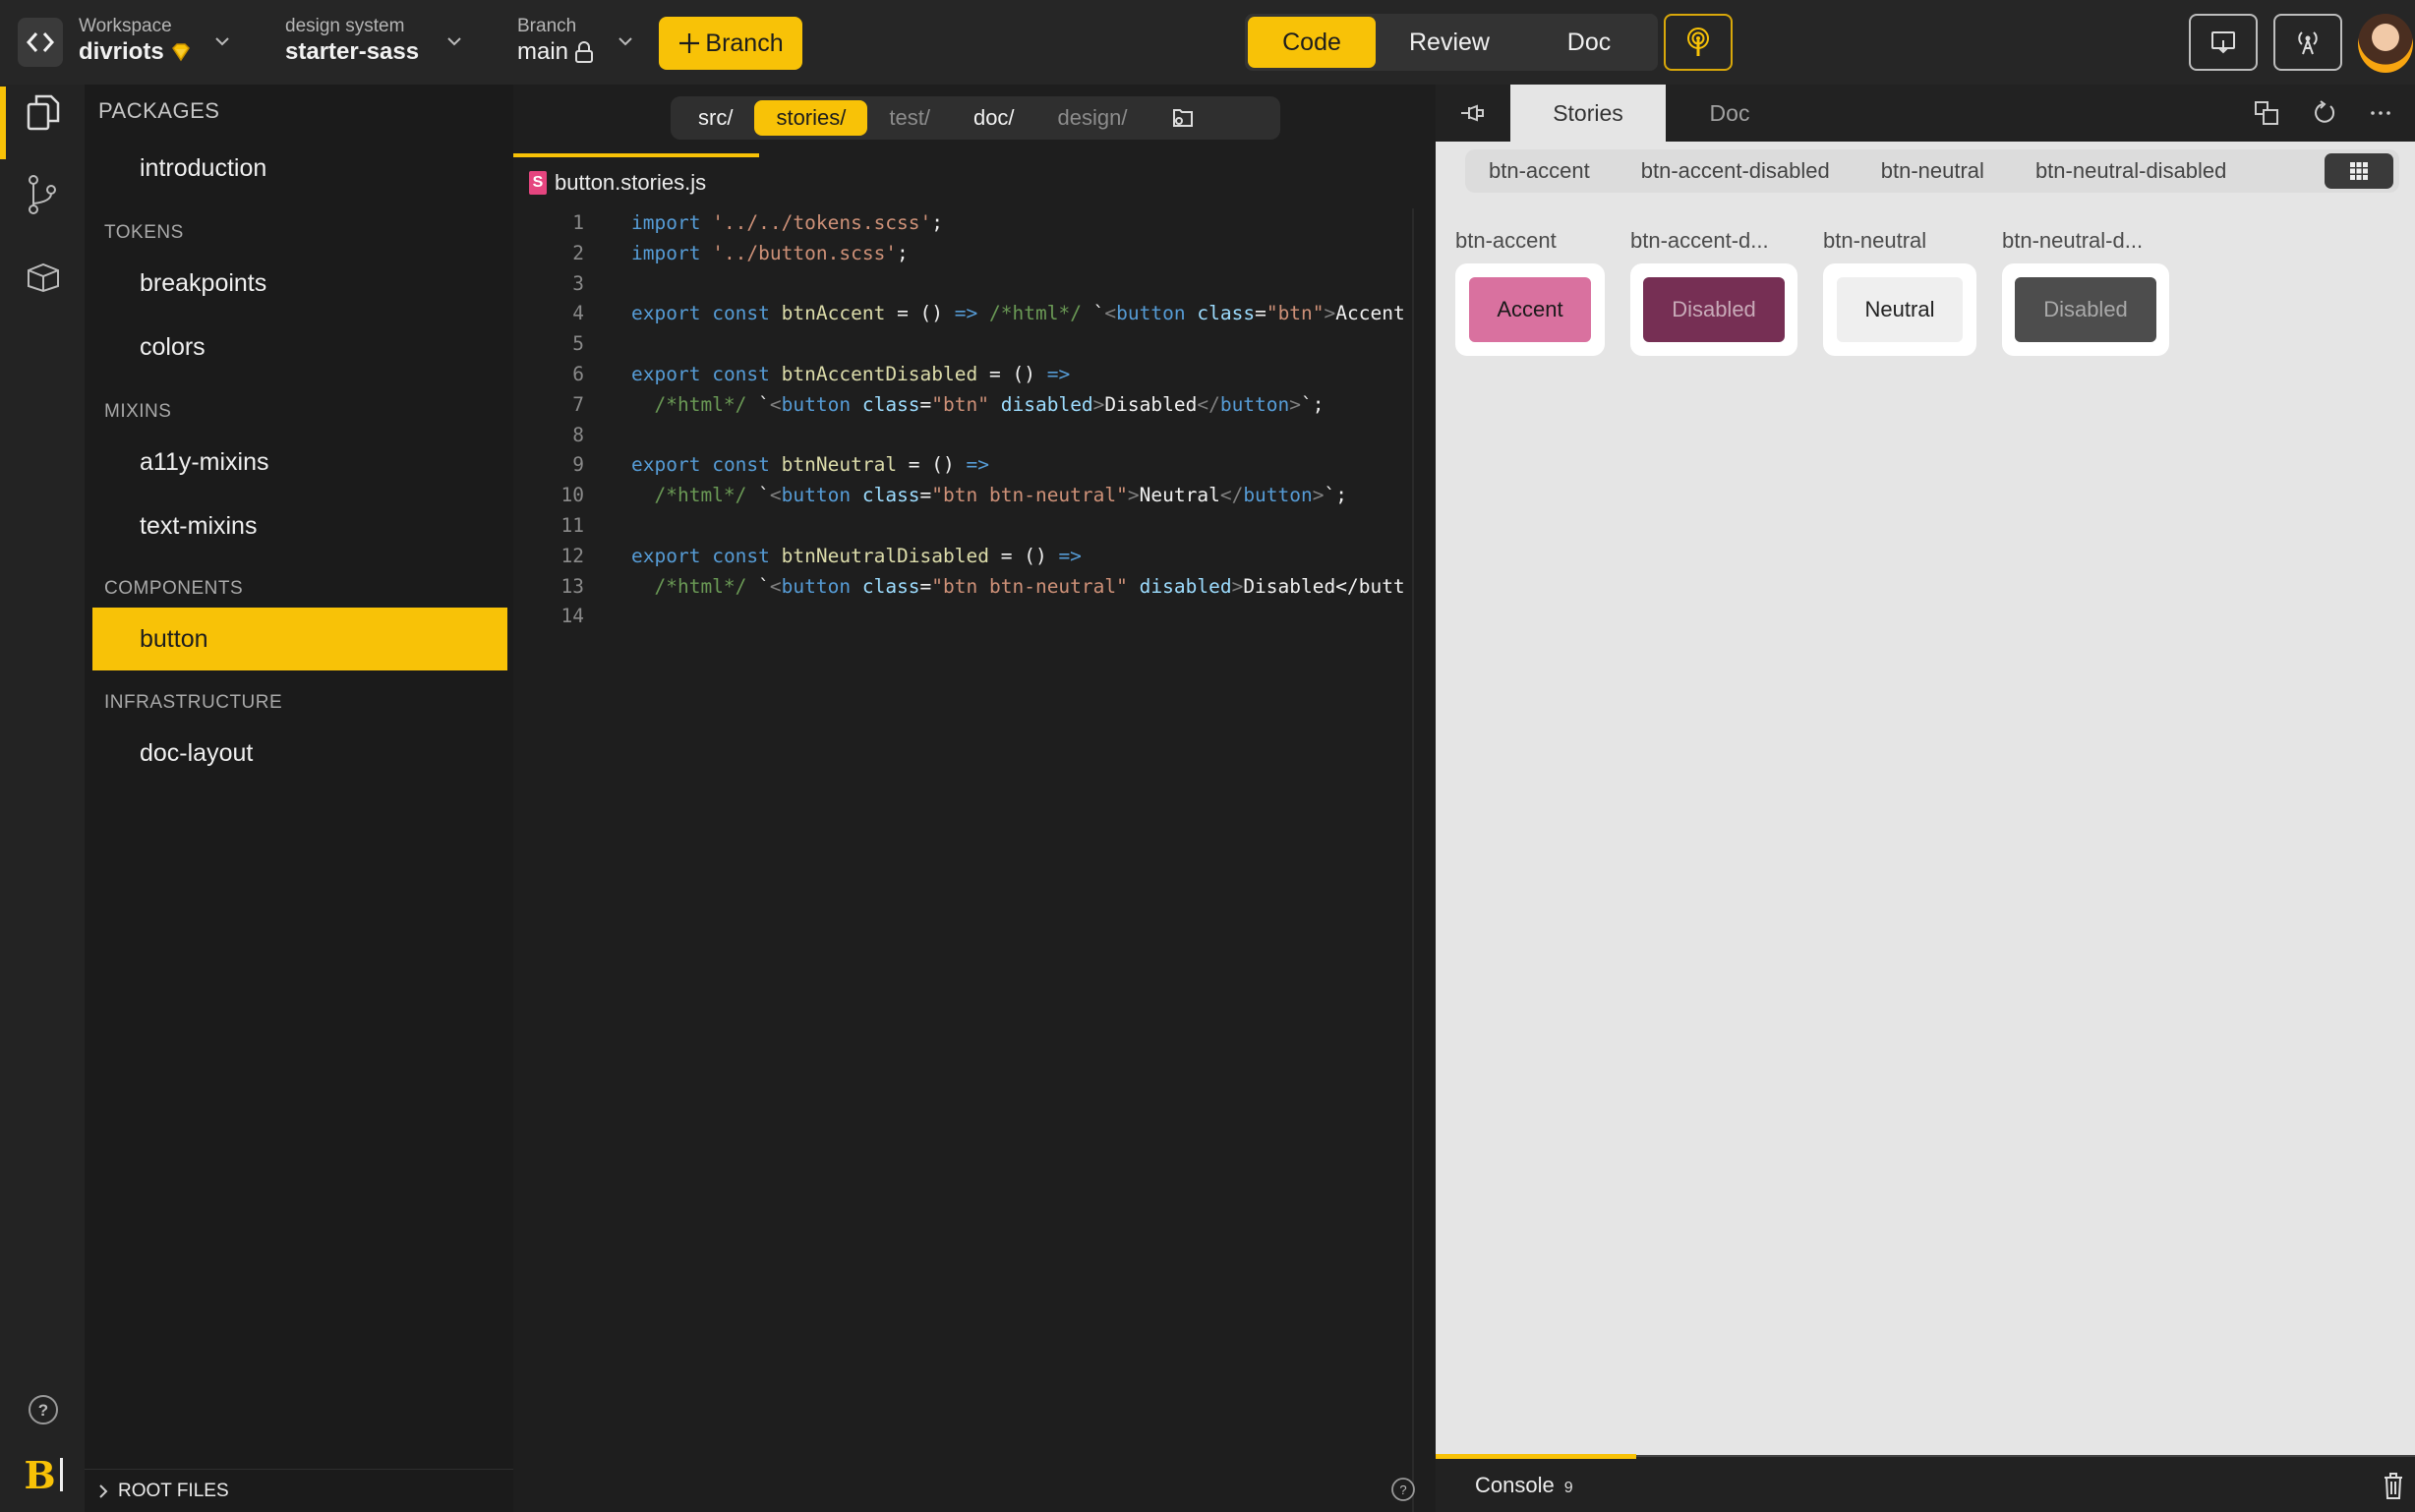  Describe the element at coordinates (180, 52) in the screenshot. I see `premium-gem-icon` at that location.